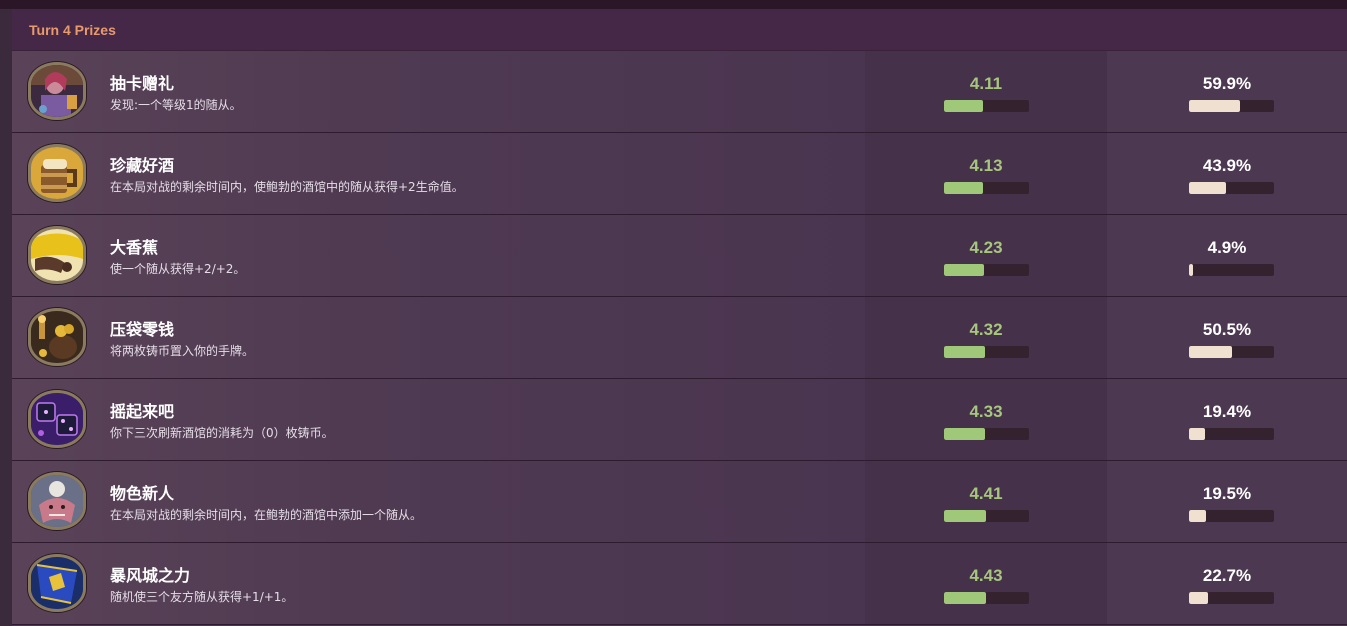 Image resolution: width=1347 pixels, height=626 pixels. I want to click on avg-placement-value: 4.11, so click(986, 83).